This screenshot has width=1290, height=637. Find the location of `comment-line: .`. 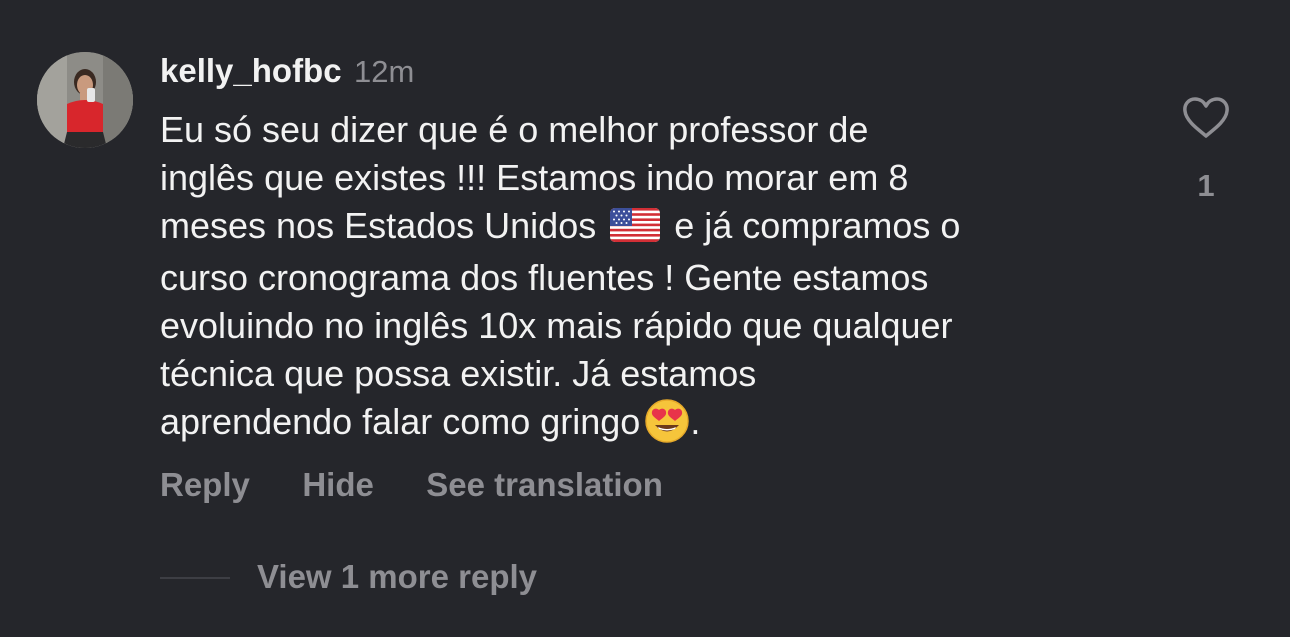

comment-line: . is located at coordinates (695, 421).